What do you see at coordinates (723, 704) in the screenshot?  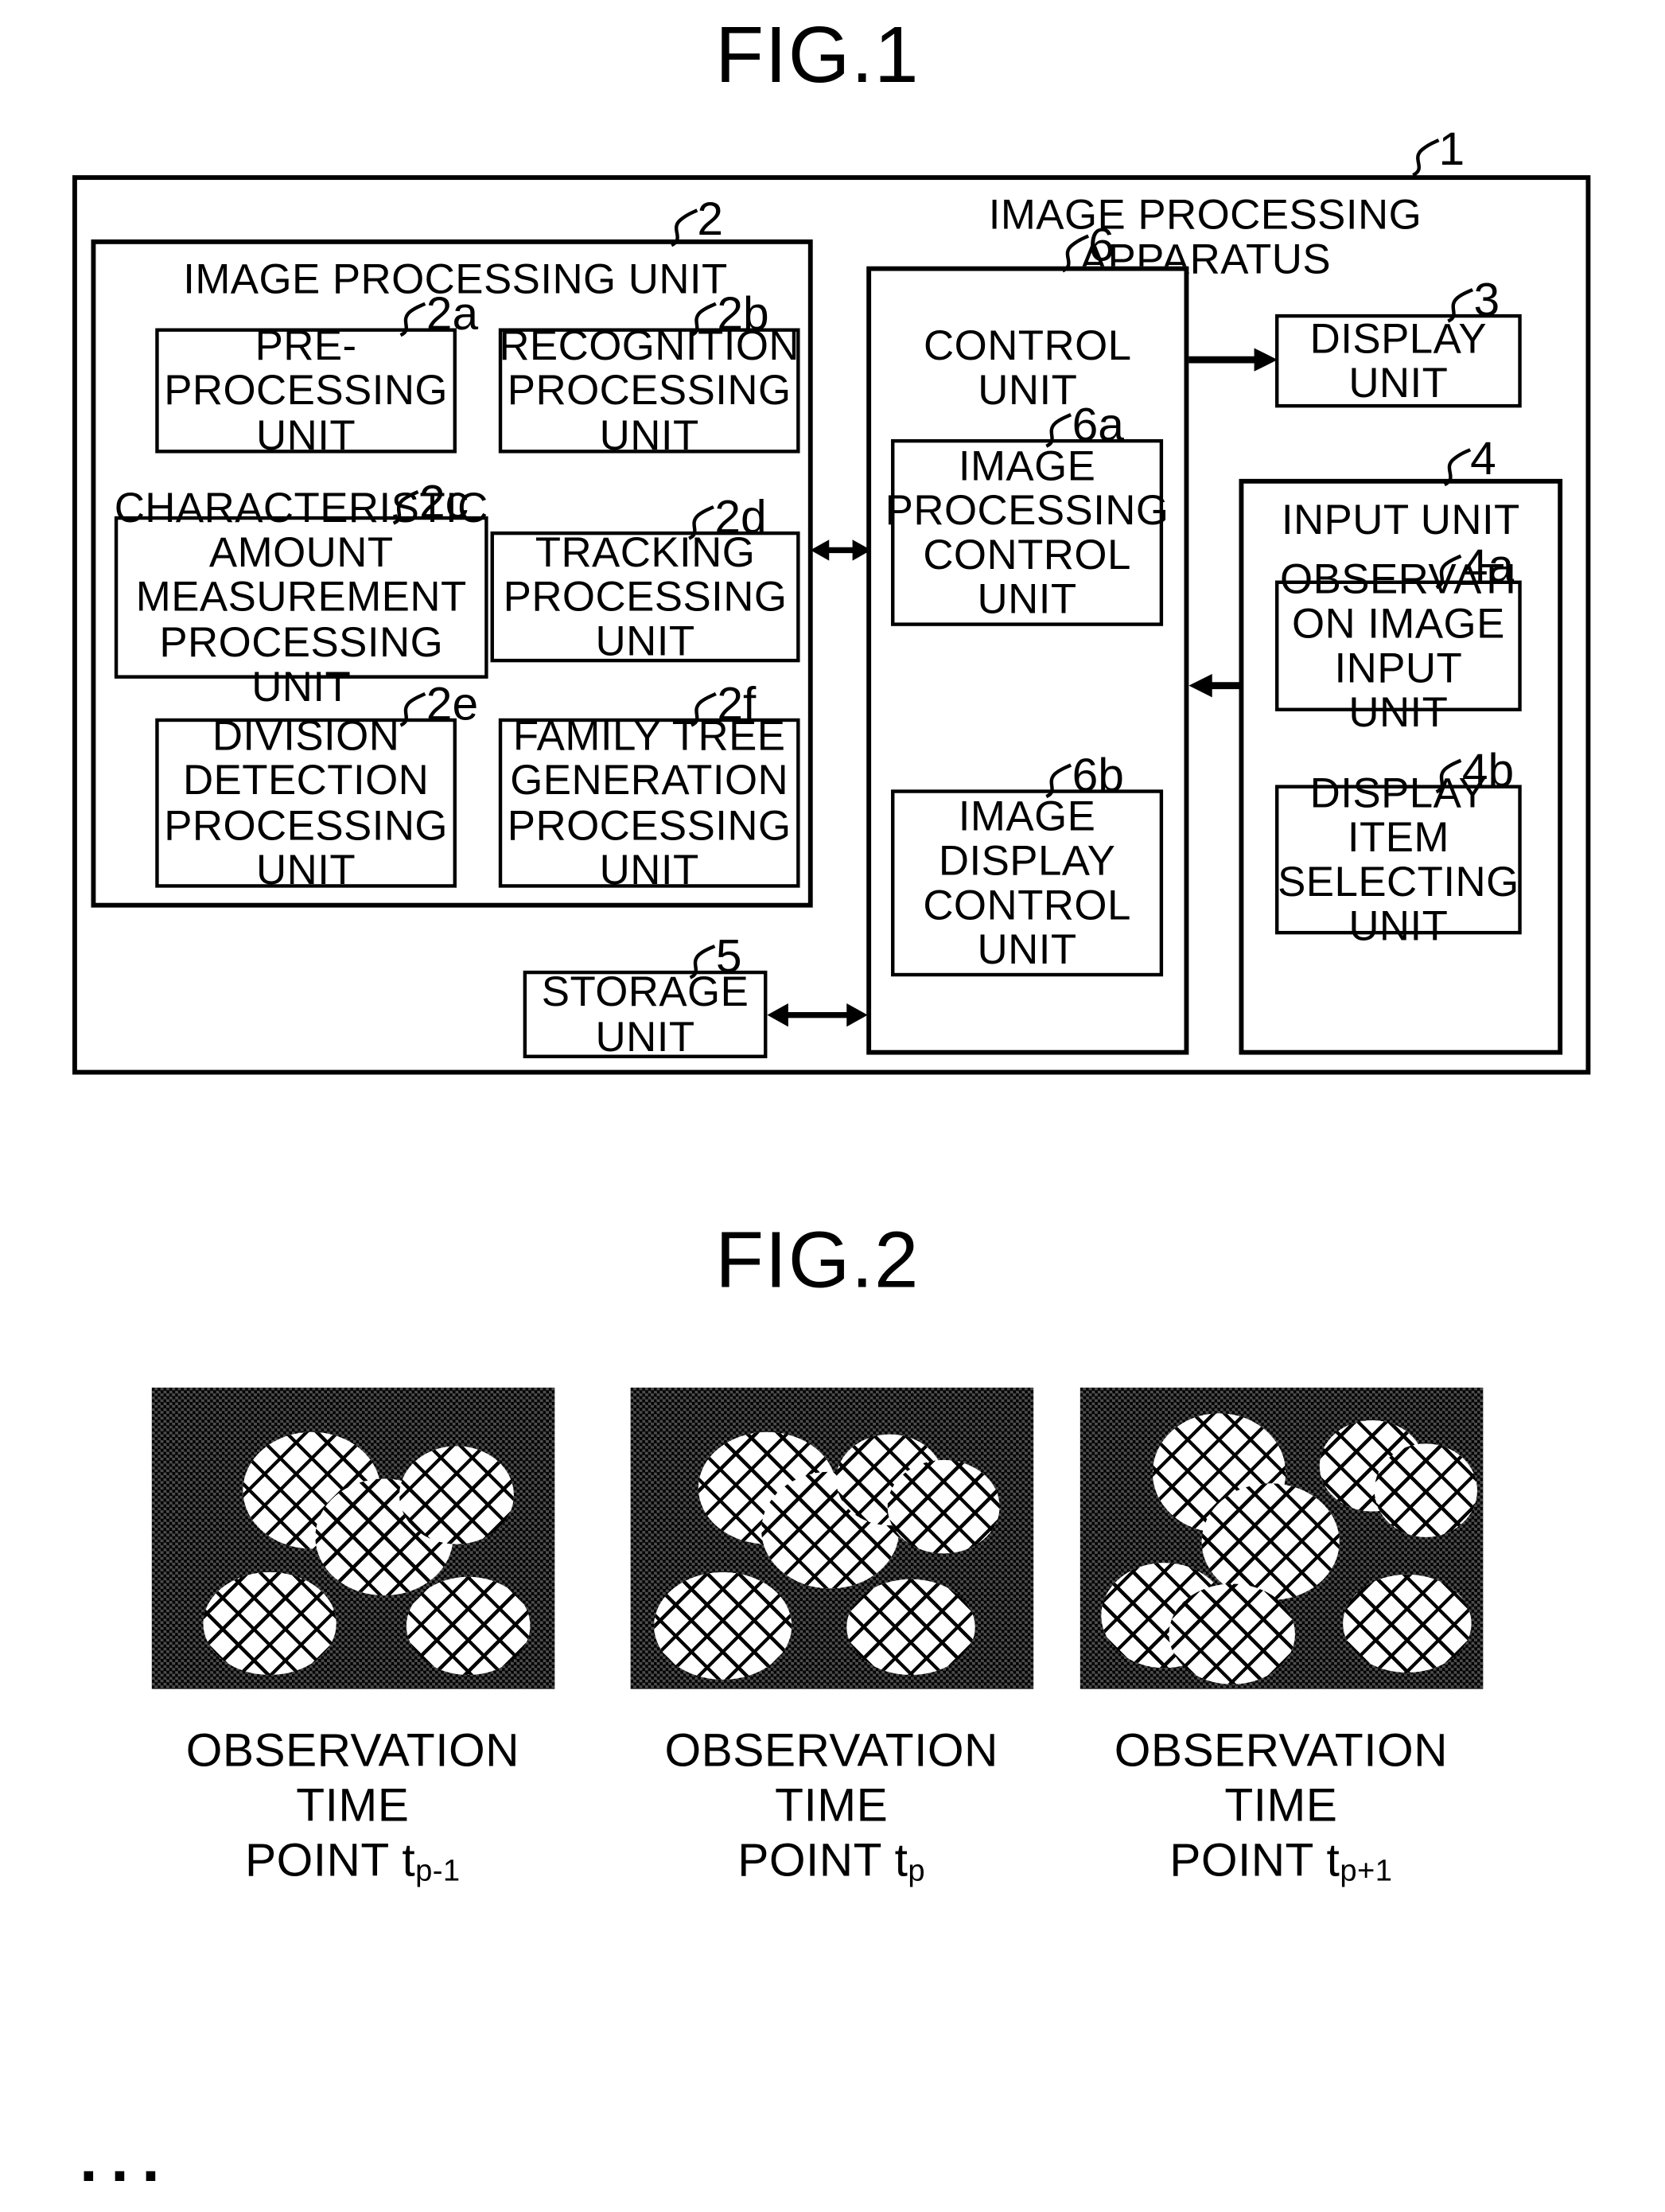 I see `ref-2f: 2f` at bounding box center [723, 704].